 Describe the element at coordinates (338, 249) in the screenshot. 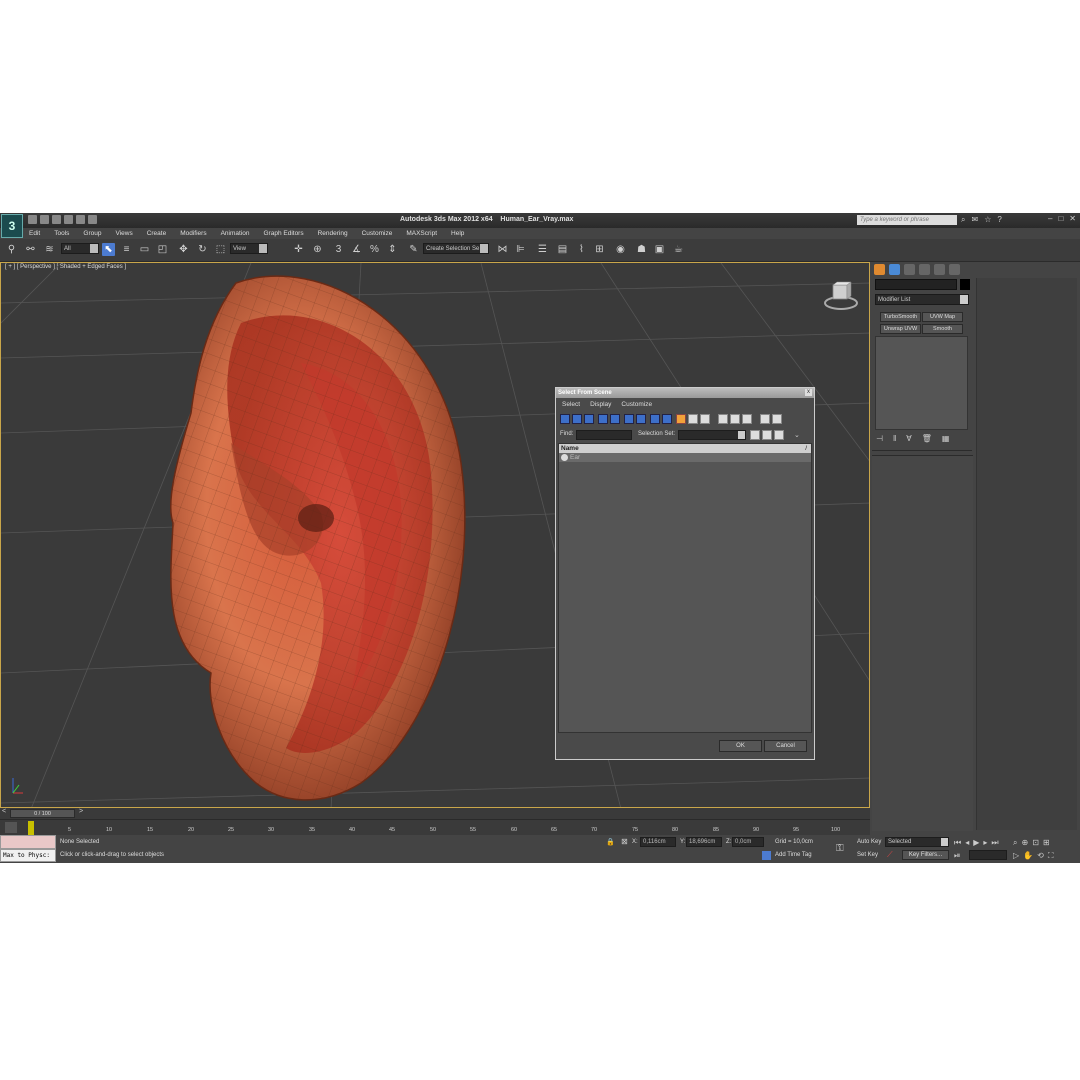

I see `snaps-toggle-icon: 3` at that location.